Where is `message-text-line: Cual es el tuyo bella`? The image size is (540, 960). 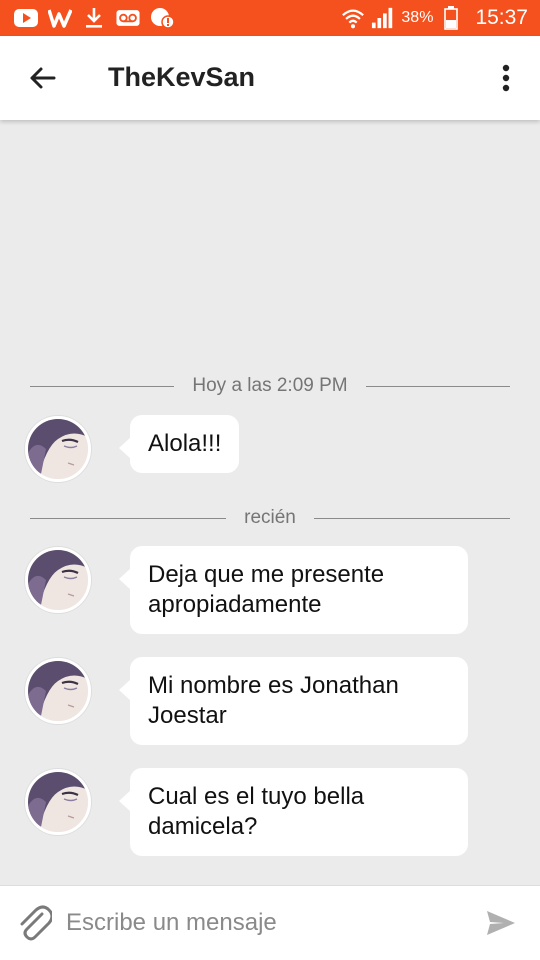 message-text-line: Cual es el tuyo bella is located at coordinates (256, 796).